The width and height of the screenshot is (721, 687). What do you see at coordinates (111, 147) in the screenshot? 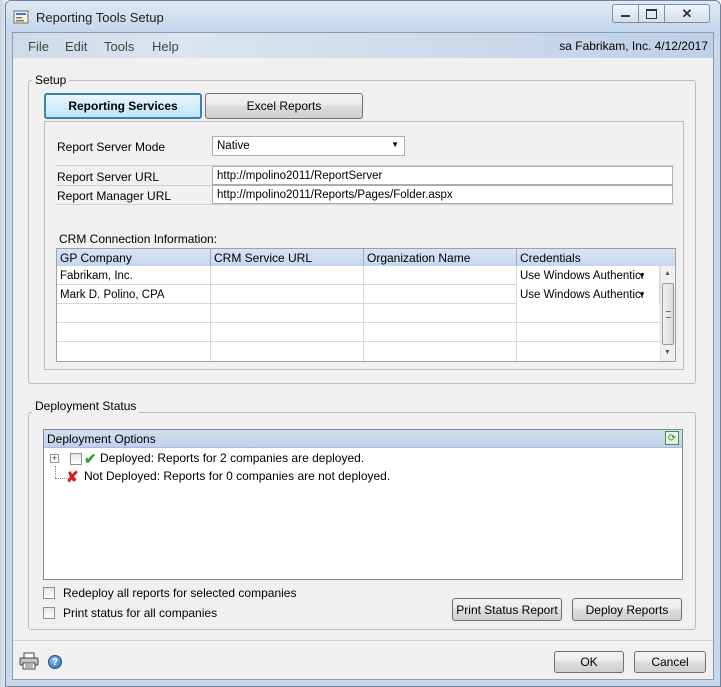
I see `report-server-mode-label: Report Server Mode` at bounding box center [111, 147].